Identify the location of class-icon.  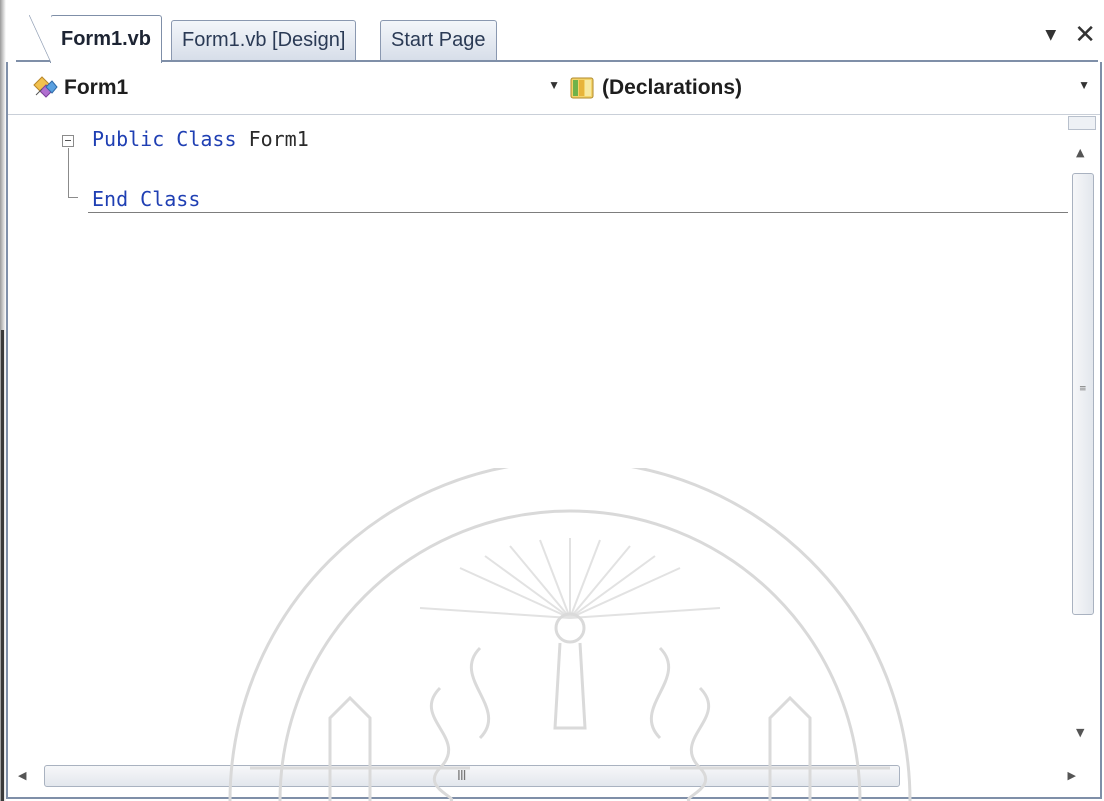
(45, 87).